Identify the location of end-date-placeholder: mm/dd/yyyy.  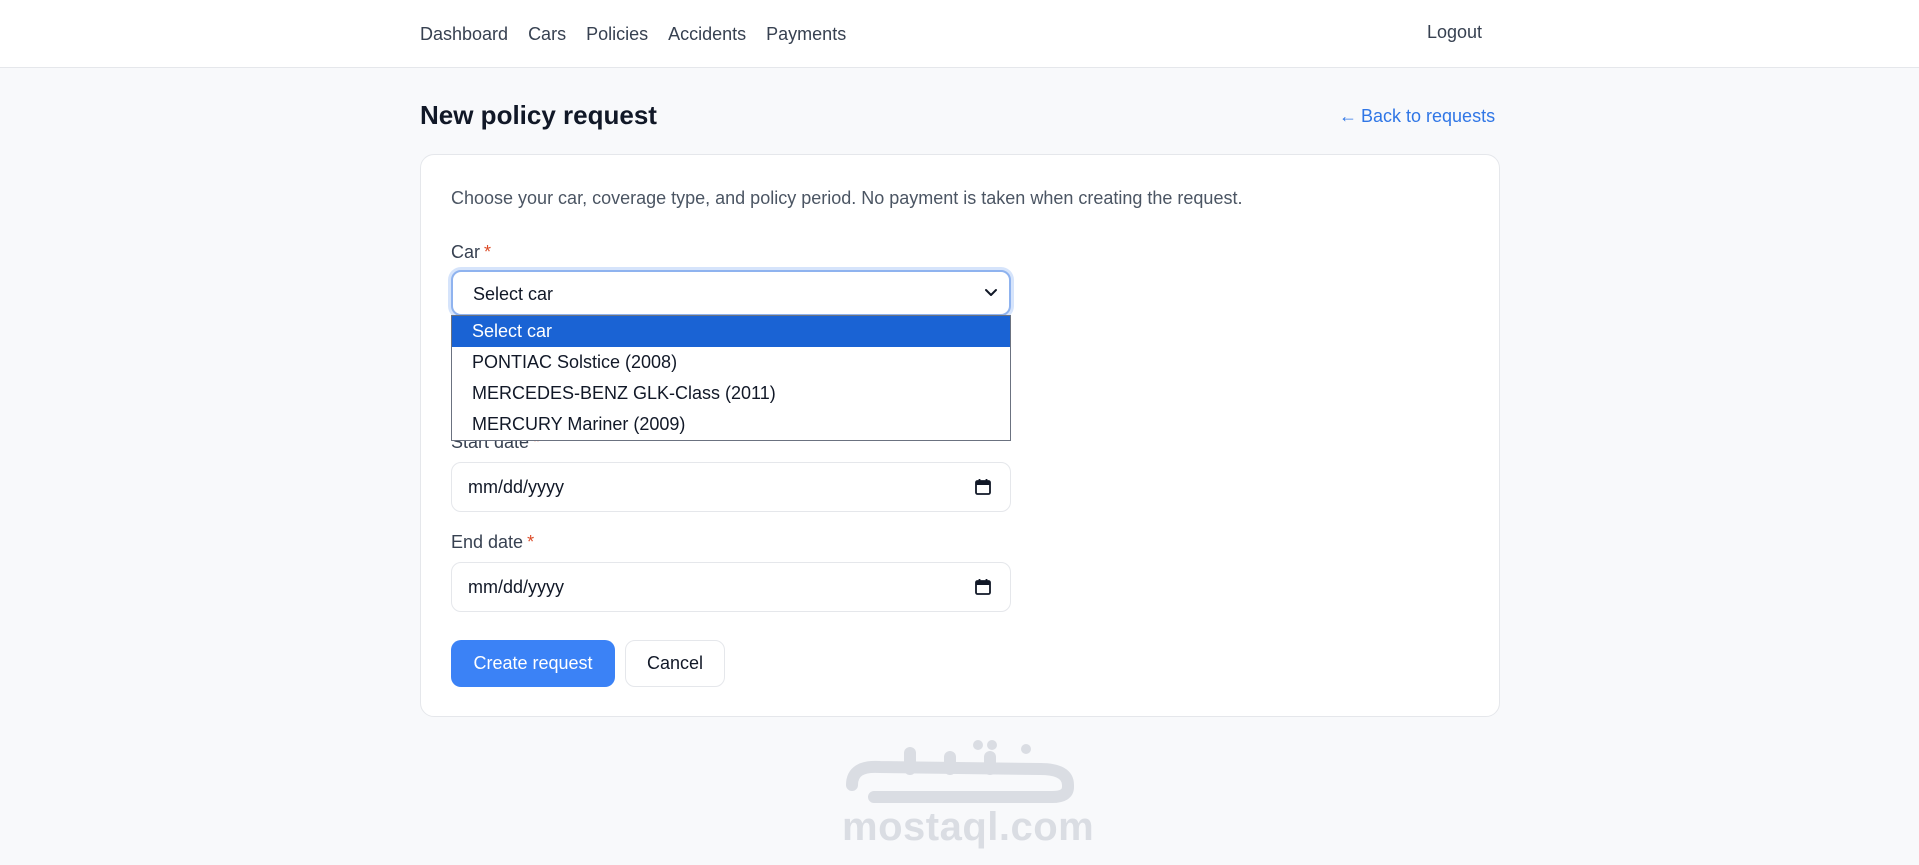
(516, 587).